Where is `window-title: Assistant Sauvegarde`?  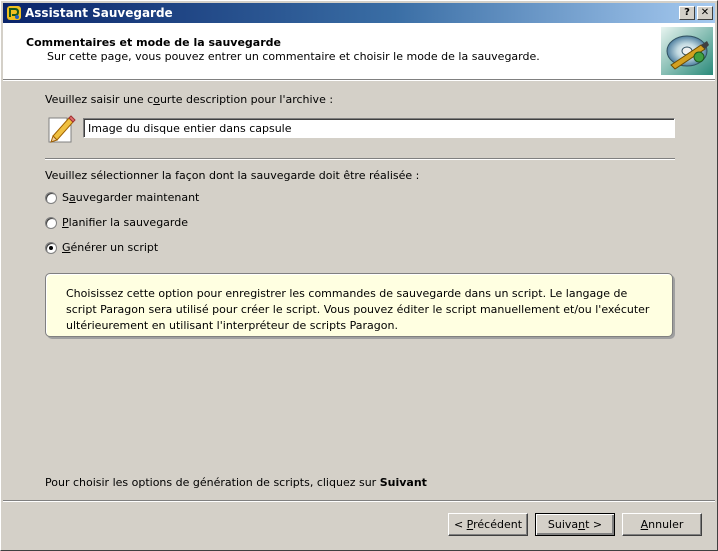 window-title: Assistant Sauvegarde is located at coordinates (99, 13).